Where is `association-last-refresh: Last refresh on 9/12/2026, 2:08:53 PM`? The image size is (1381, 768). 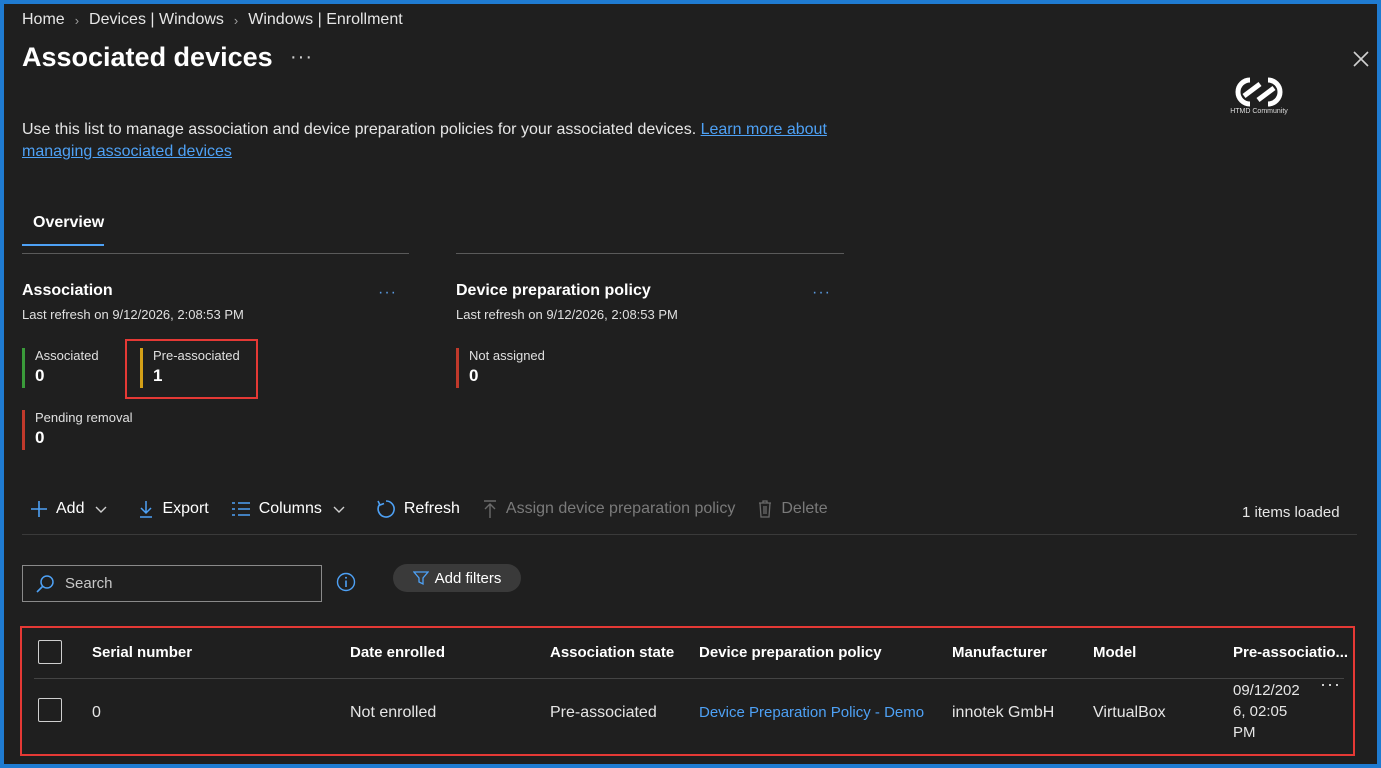
association-last-refresh: Last refresh on 9/12/2026, 2:08:53 PM is located at coordinates (133, 314).